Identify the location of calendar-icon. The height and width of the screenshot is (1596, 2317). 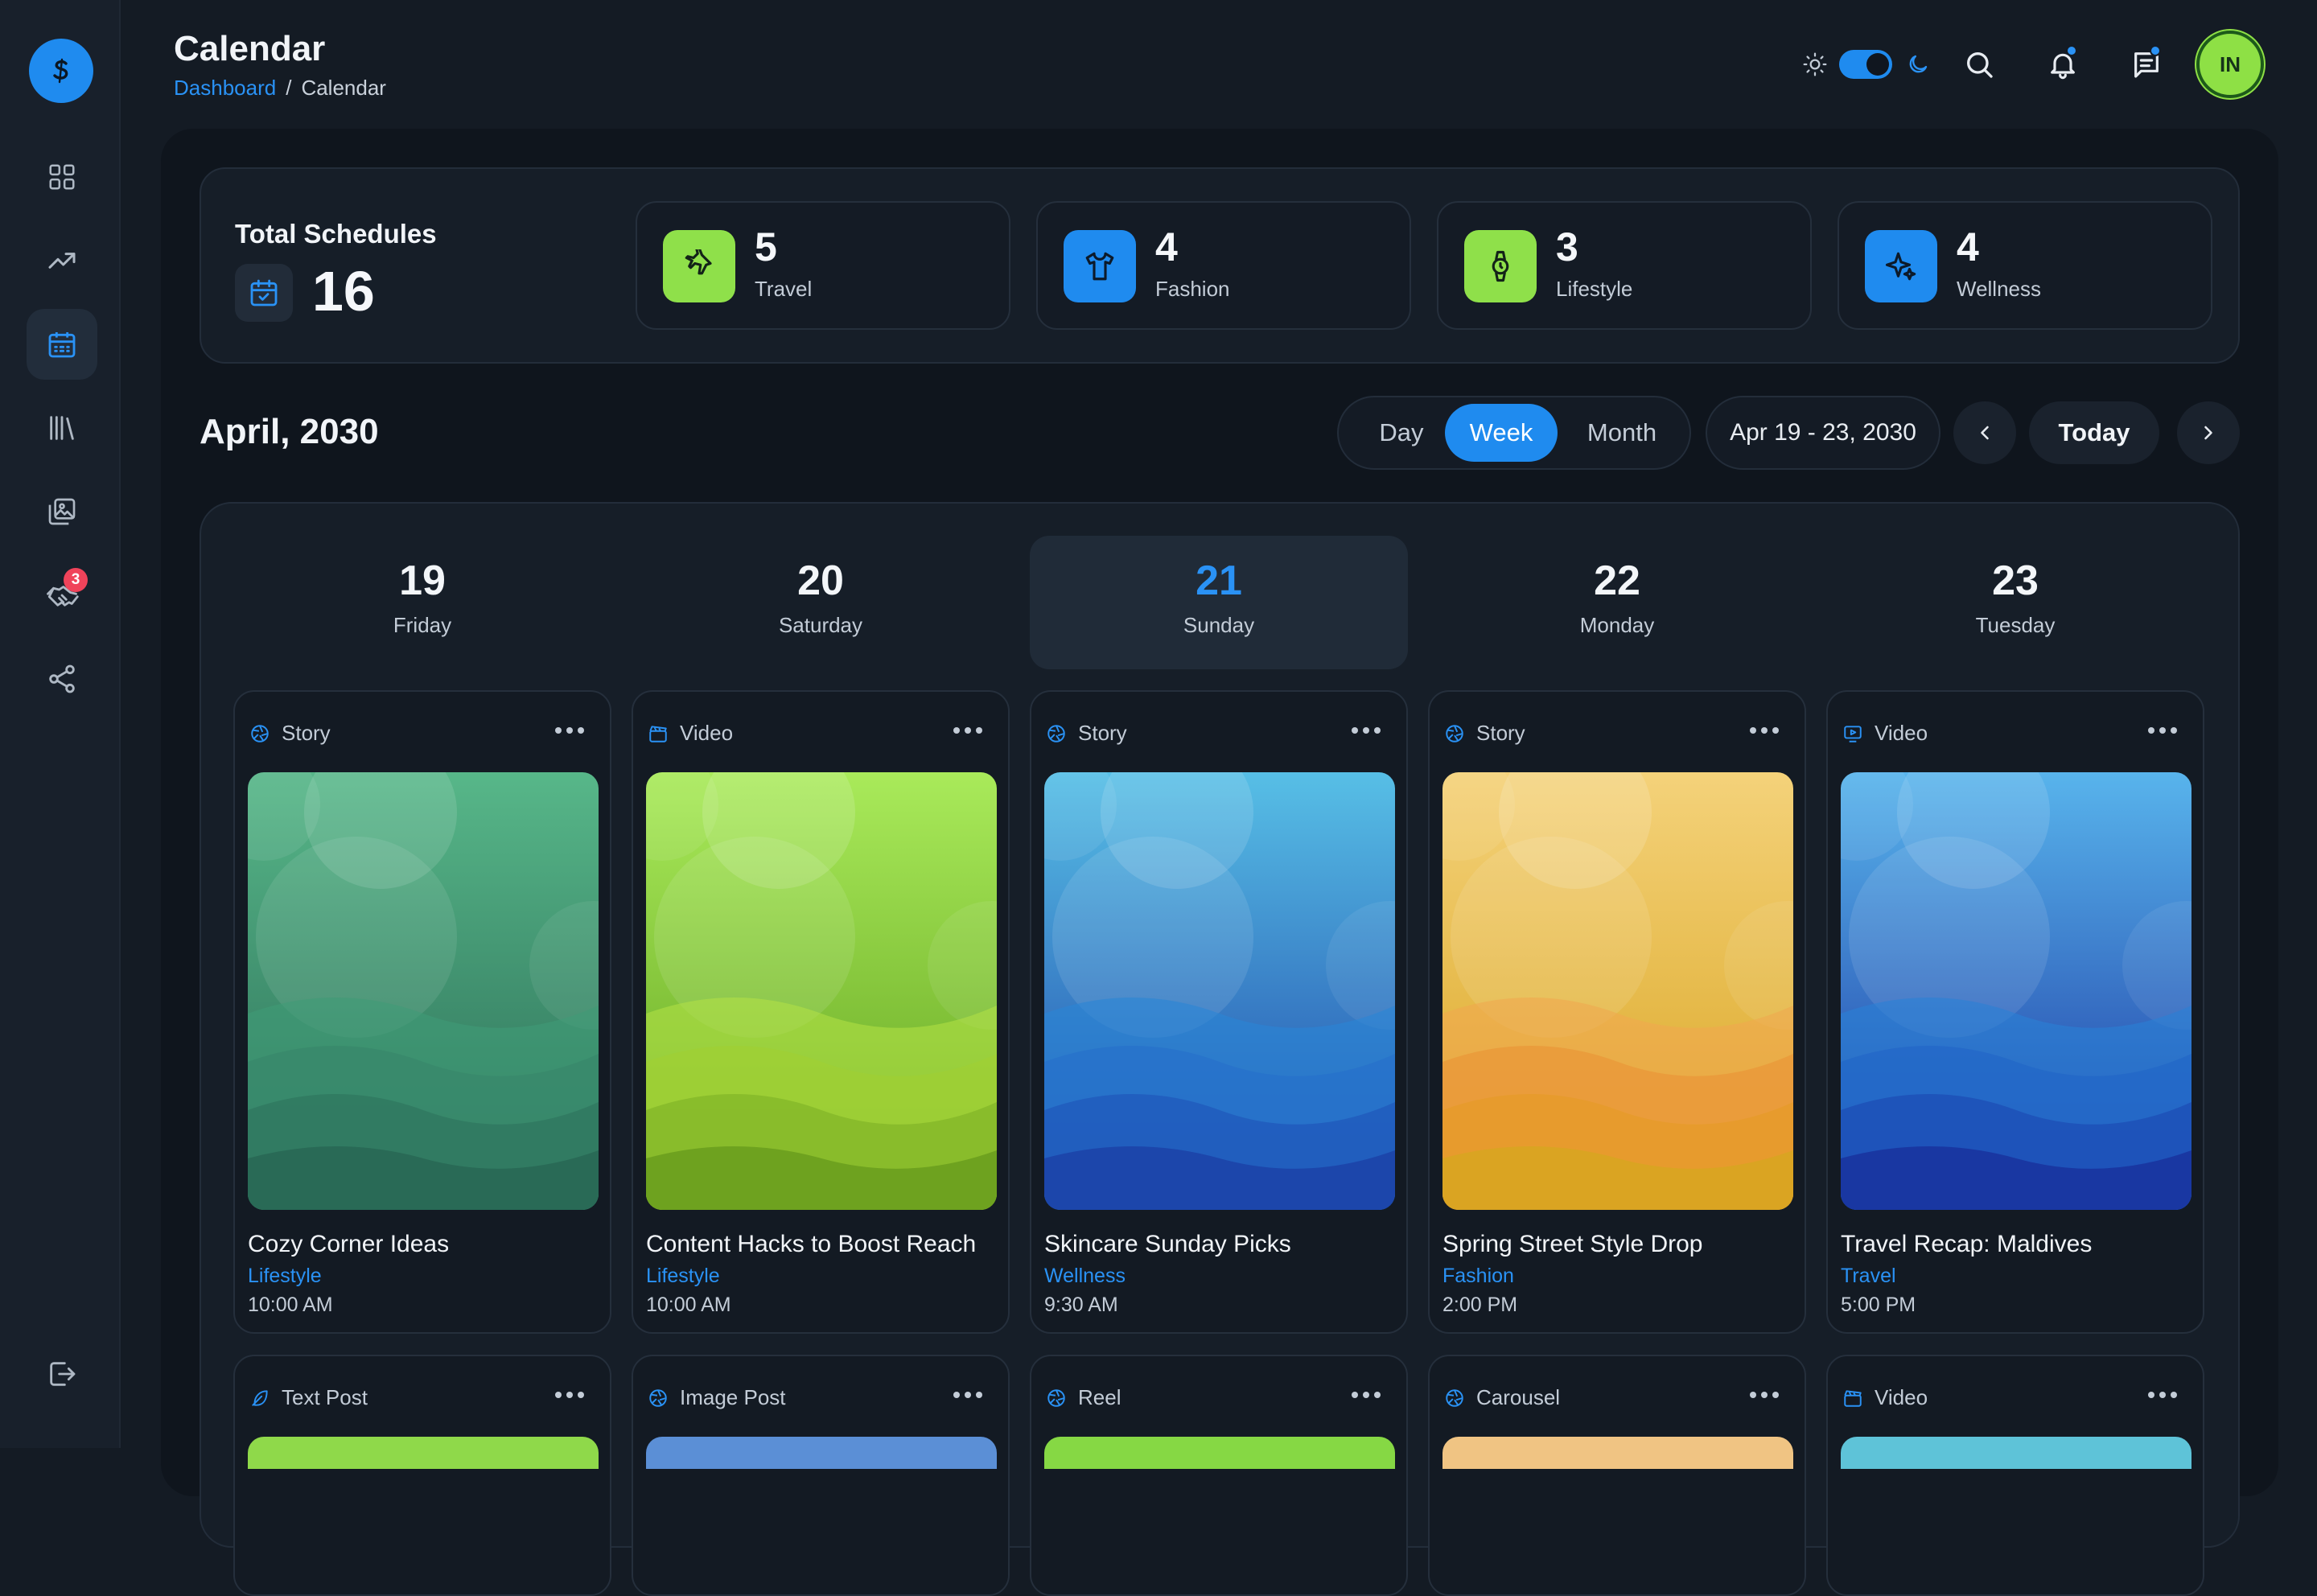
(62, 345).